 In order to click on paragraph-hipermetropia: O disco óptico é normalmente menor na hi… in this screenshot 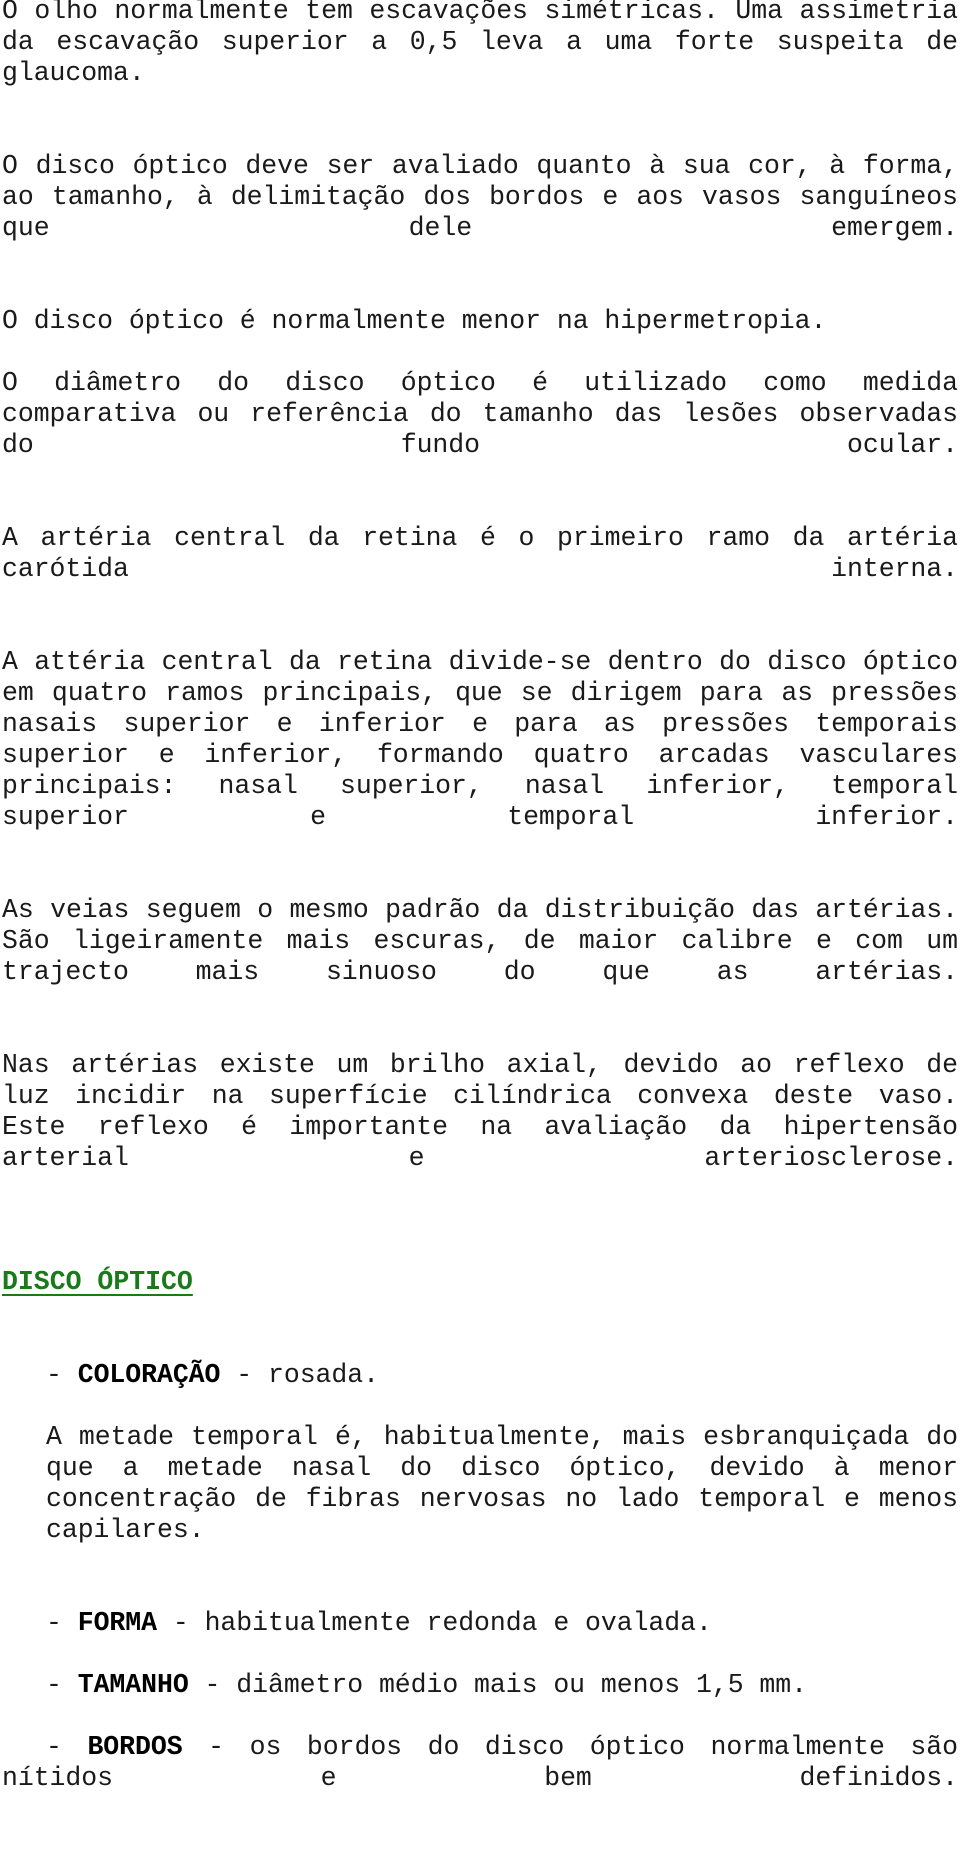, I will do `click(414, 321)`.